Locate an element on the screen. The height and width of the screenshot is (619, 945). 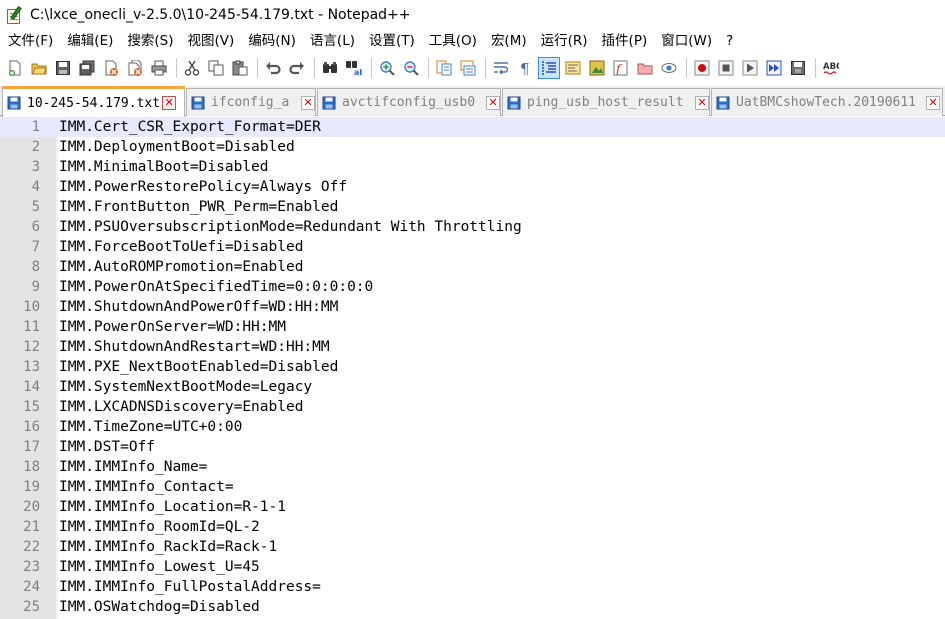
editor-line: 25 IMM.OSWatchdog=Disabled is located at coordinates (472, 607).